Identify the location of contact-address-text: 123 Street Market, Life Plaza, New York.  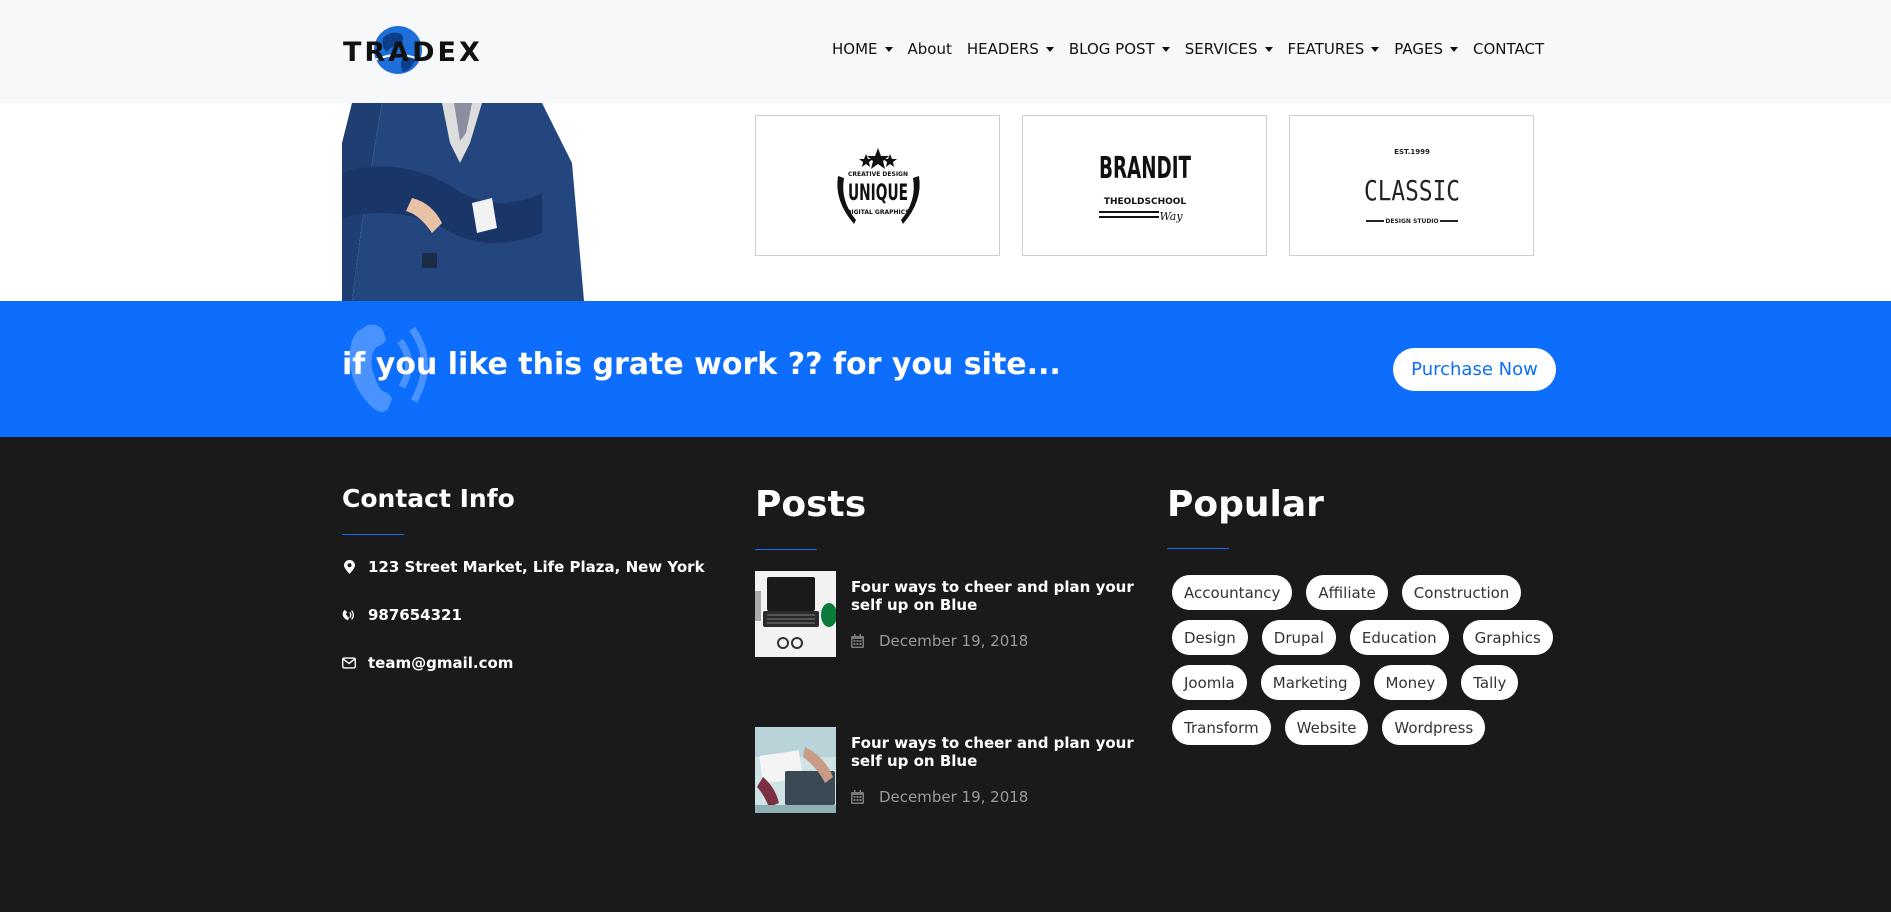
(536, 567).